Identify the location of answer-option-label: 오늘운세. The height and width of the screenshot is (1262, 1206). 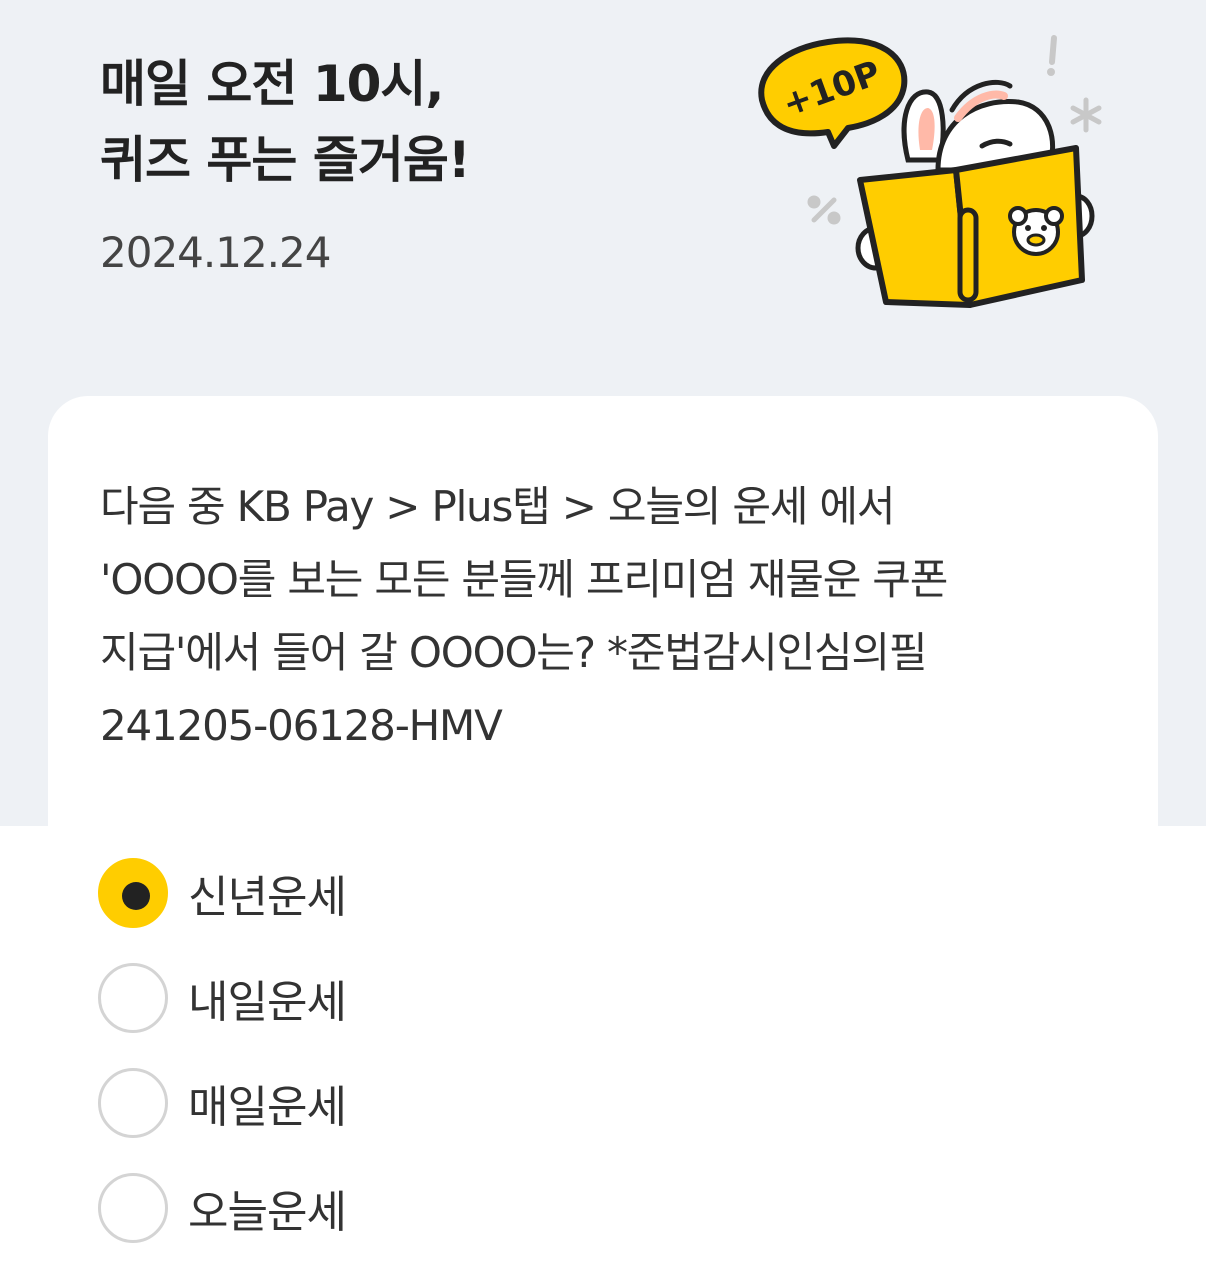
(267, 1212).